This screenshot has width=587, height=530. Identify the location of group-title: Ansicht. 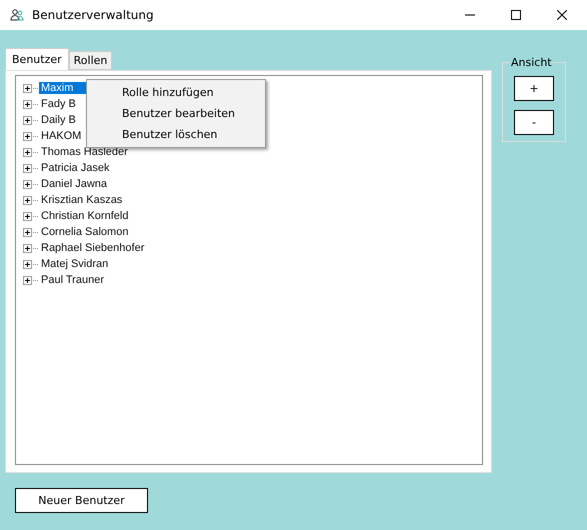
(531, 62).